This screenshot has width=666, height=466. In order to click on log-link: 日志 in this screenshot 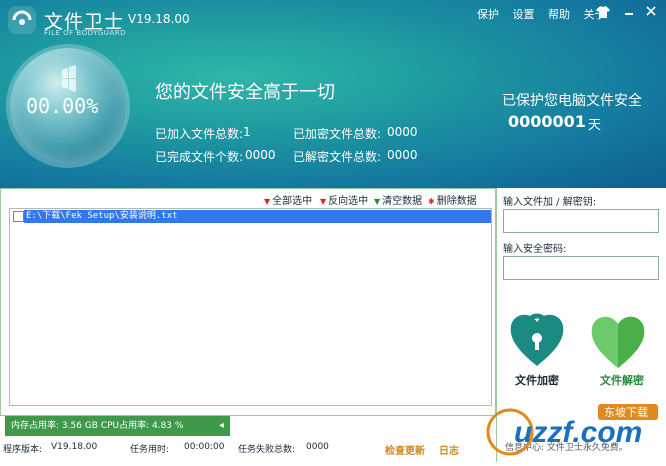, I will do `click(449, 449)`.